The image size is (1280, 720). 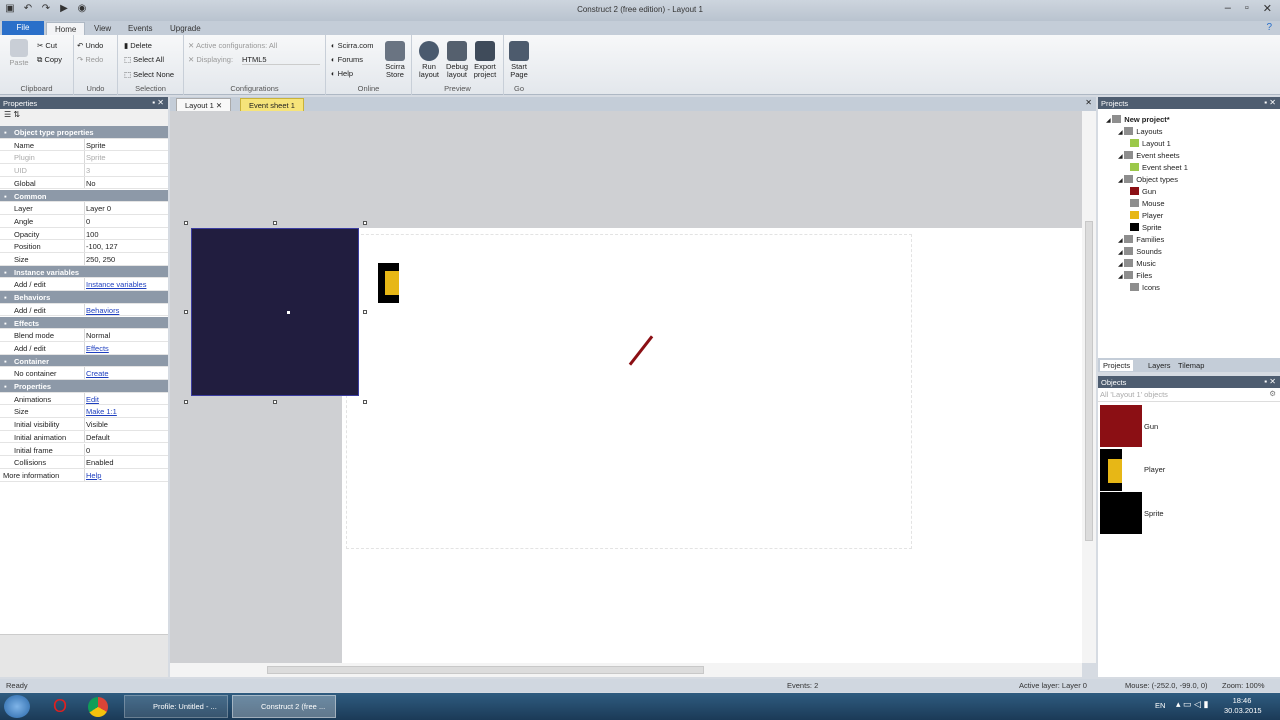 What do you see at coordinates (84, 361) in the screenshot?
I see `property-category: Container ▪` at bounding box center [84, 361].